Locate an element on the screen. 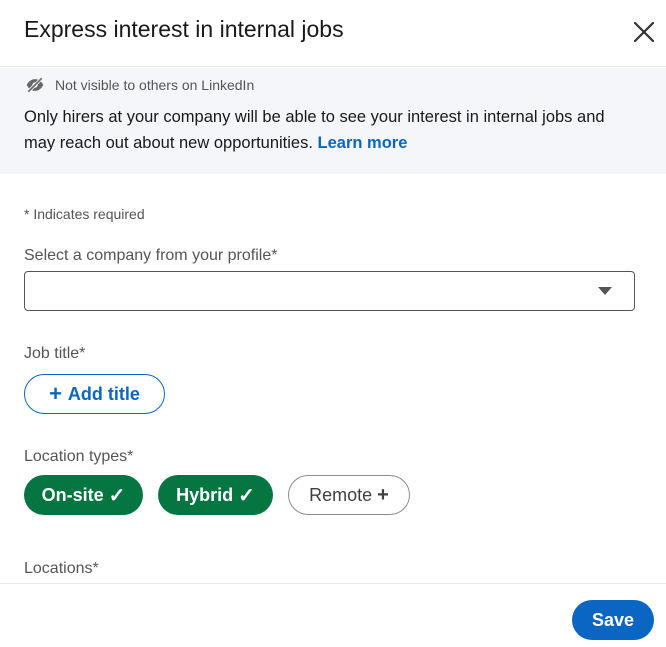  company-label: Select a company from your profile* is located at coordinates (151, 255).